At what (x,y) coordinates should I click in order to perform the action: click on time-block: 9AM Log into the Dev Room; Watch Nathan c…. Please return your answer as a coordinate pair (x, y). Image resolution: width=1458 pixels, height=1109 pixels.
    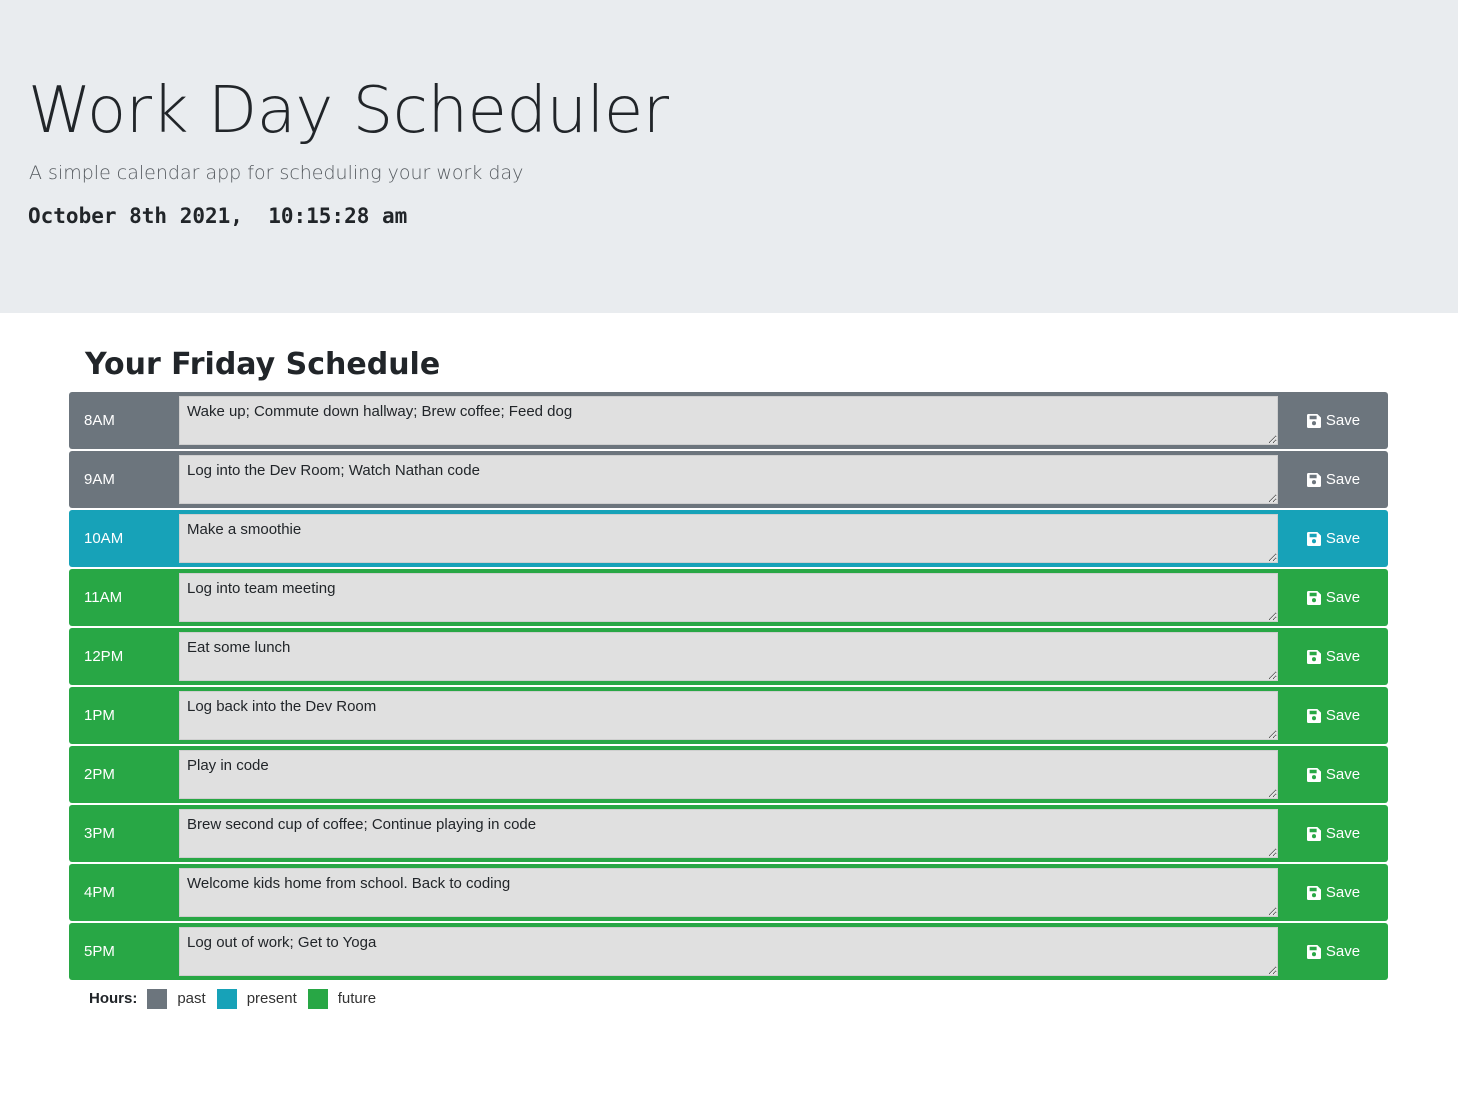
    Looking at the image, I should click on (728, 479).